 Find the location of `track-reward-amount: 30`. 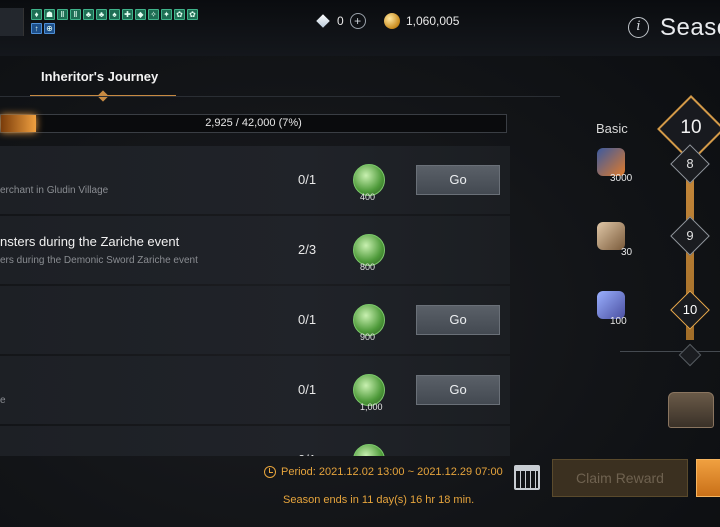

track-reward-amount: 30 is located at coordinates (627, 252).